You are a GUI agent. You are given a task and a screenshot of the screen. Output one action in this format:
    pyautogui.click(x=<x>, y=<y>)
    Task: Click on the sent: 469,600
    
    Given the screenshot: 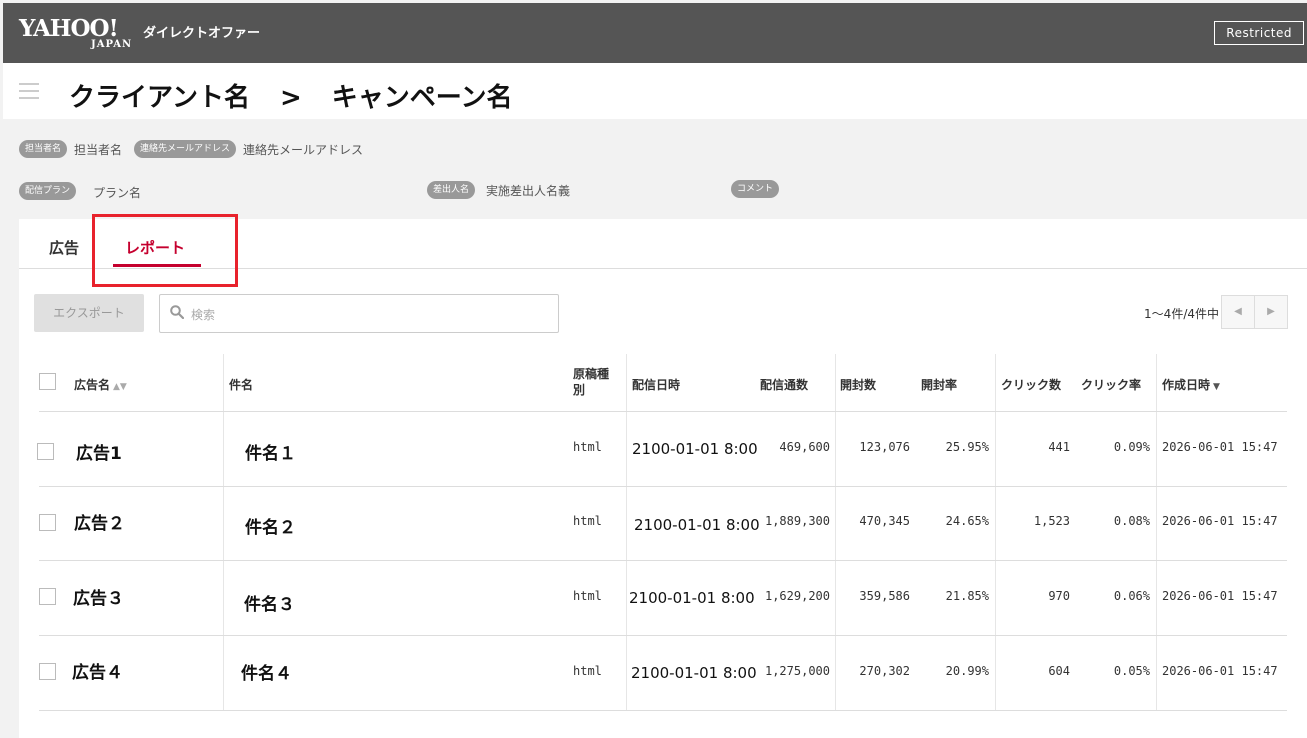 What is the action you would take?
    pyautogui.click(x=804, y=447)
    